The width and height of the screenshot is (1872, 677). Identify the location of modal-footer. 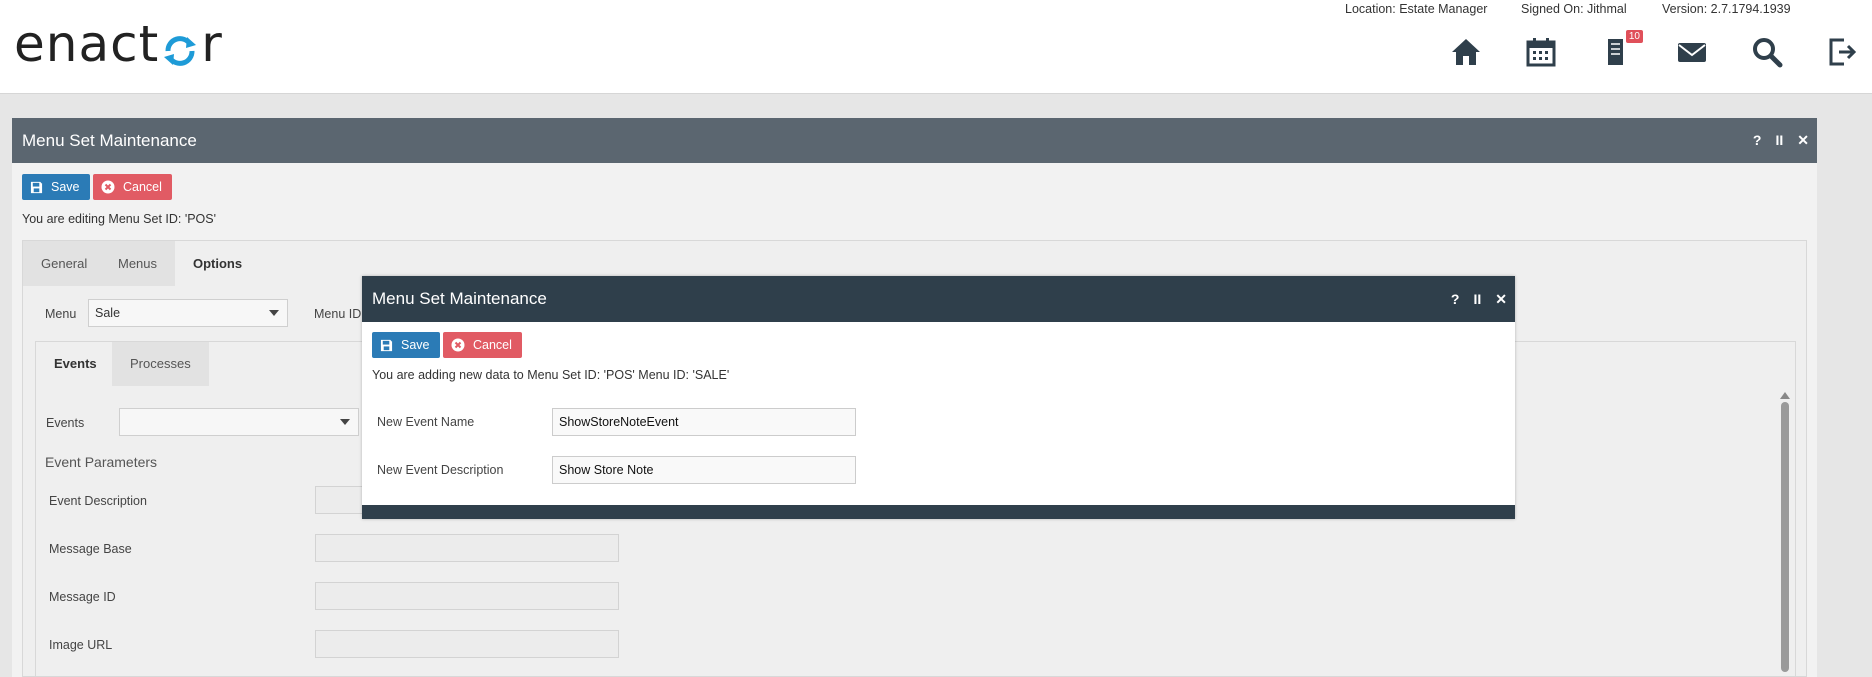
(938, 512).